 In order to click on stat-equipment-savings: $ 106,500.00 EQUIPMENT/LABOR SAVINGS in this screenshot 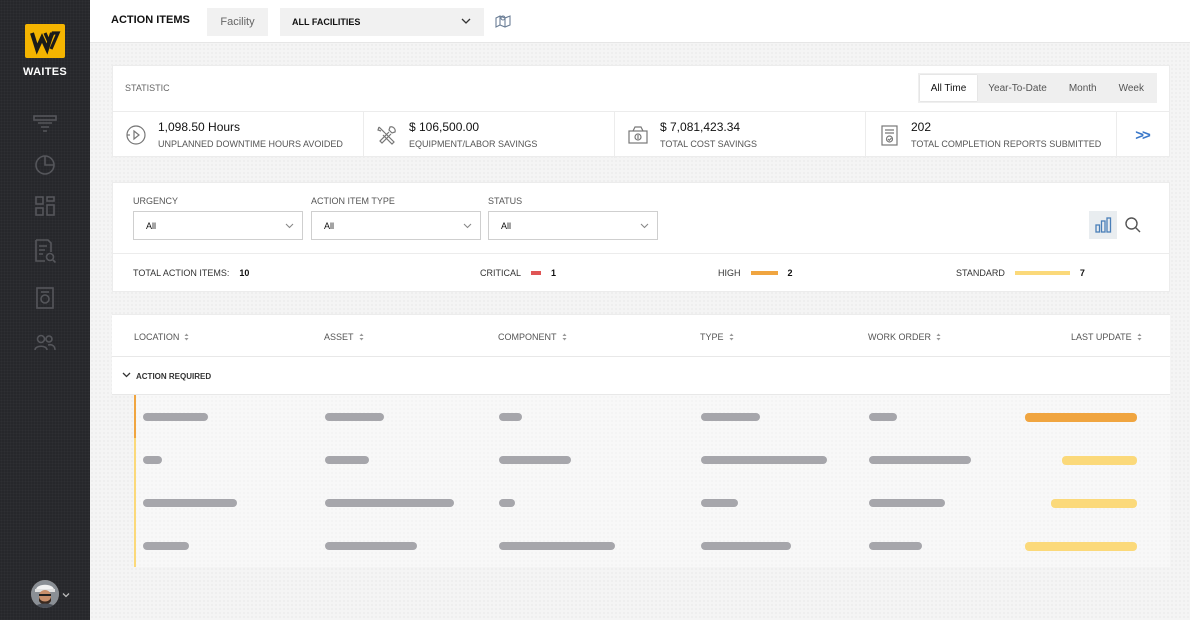, I will do `click(489, 135)`.